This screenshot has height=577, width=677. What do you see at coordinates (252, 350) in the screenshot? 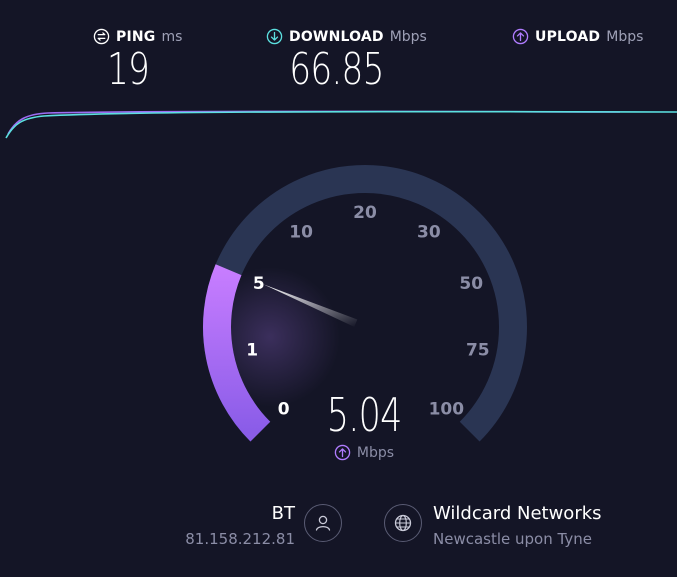
I see `gauge-tick-label-1: 1` at bounding box center [252, 350].